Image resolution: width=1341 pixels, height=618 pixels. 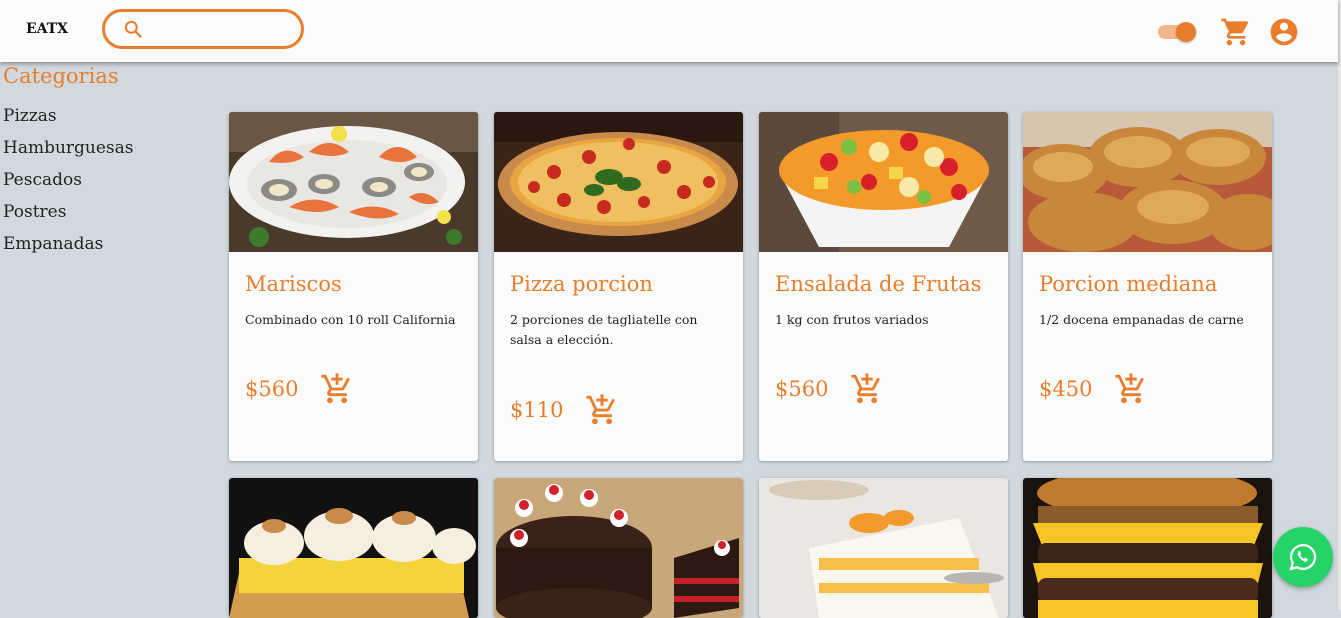 What do you see at coordinates (223, 29) in the screenshot?
I see `search-input` at bounding box center [223, 29].